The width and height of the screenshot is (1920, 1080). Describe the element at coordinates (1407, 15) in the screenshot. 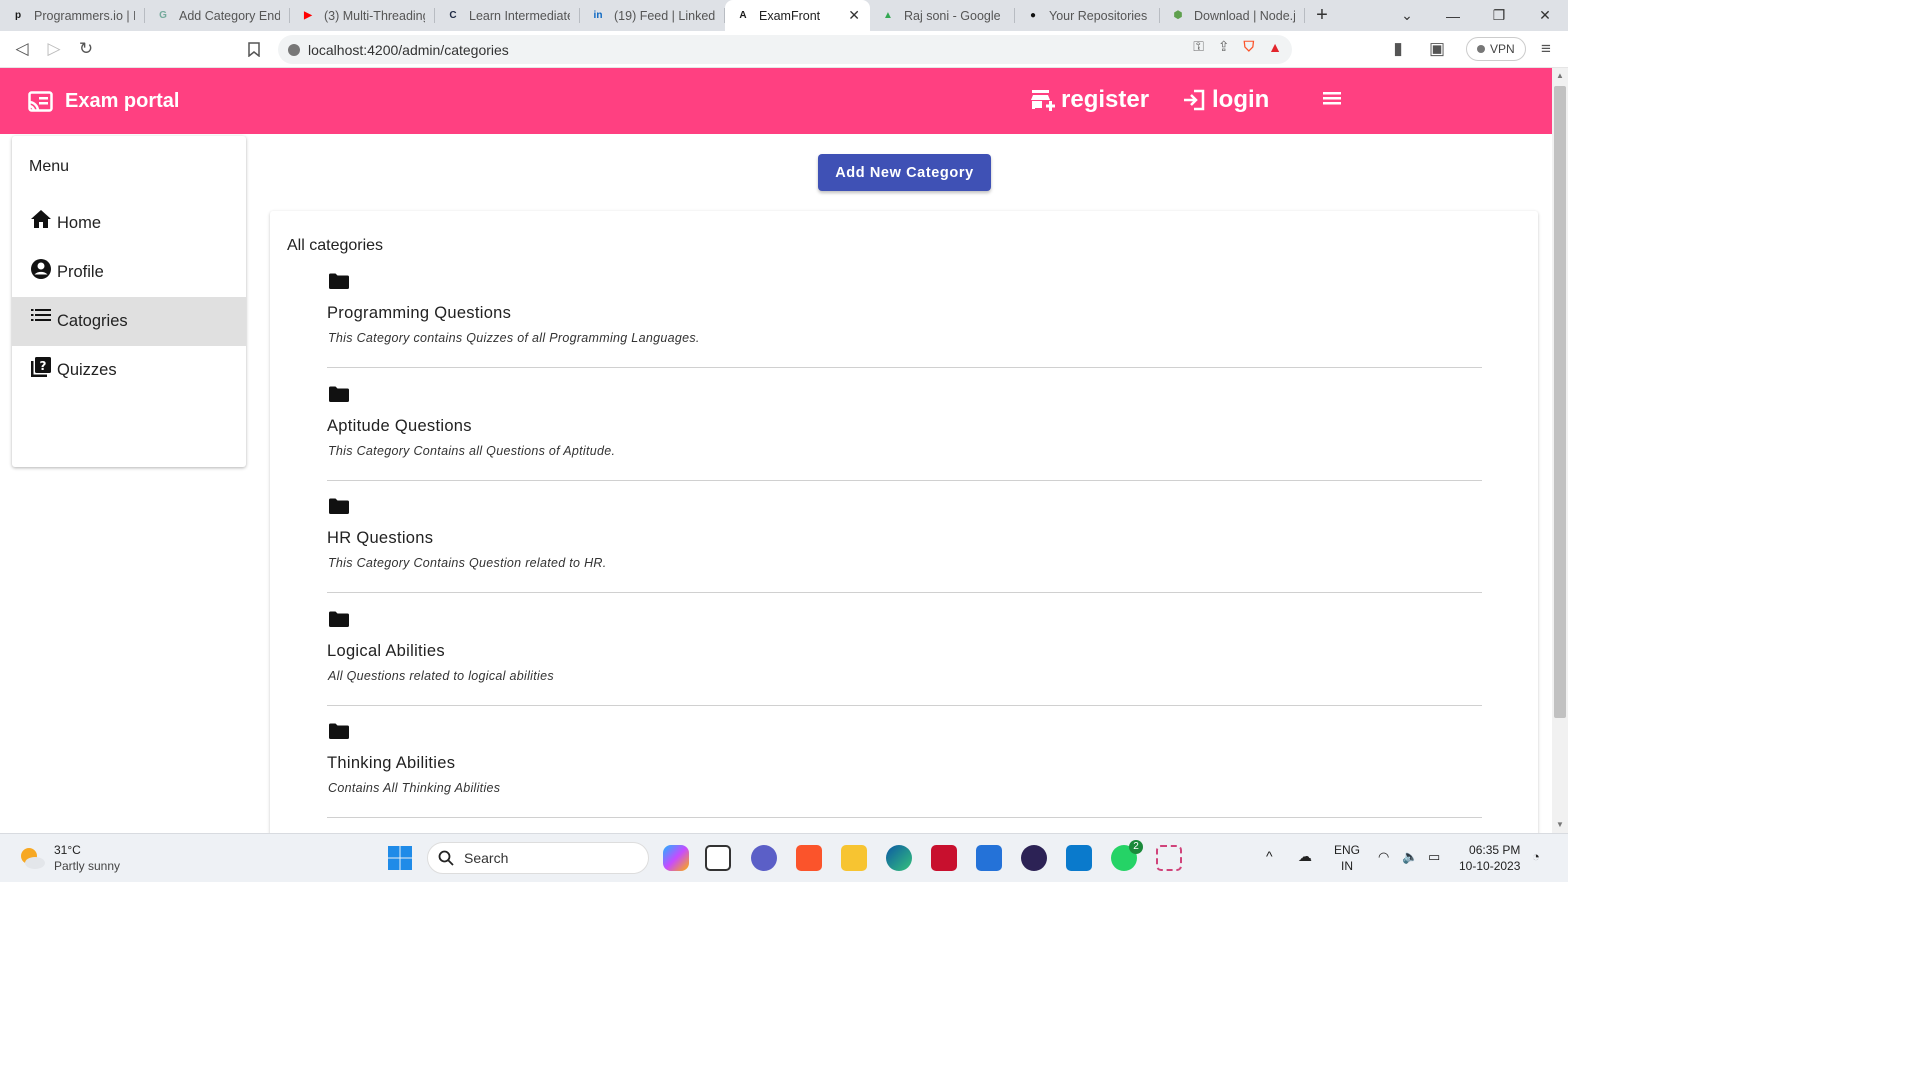

I see `tab-search-icon: ⌄` at that location.